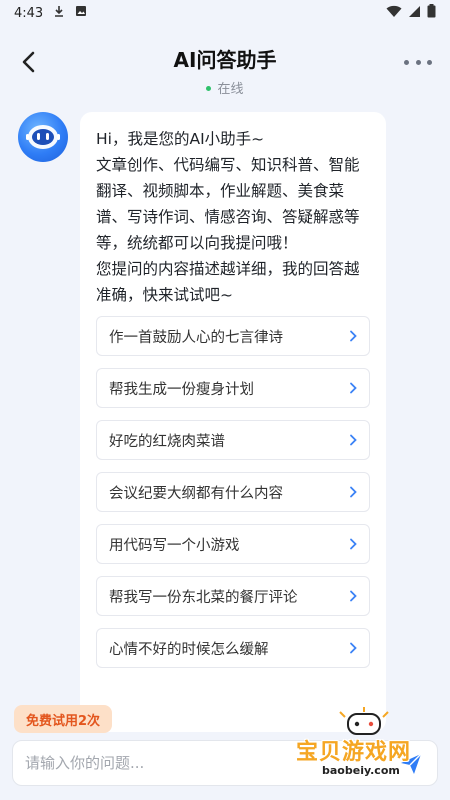  What do you see at coordinates (225, 13) in the screenshot?
I see `status-bar: 4:43` at bounding box center [225, 13].